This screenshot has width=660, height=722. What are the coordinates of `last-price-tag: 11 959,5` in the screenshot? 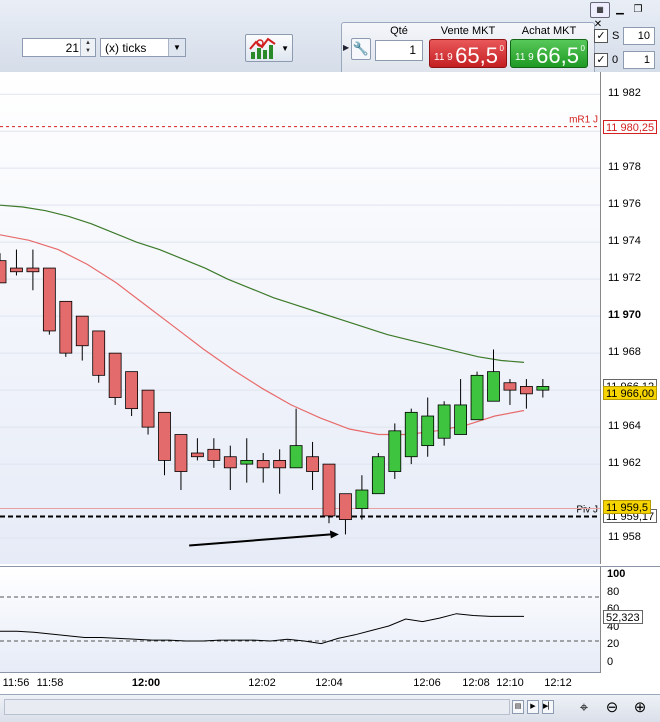 It's located at (627, 506).